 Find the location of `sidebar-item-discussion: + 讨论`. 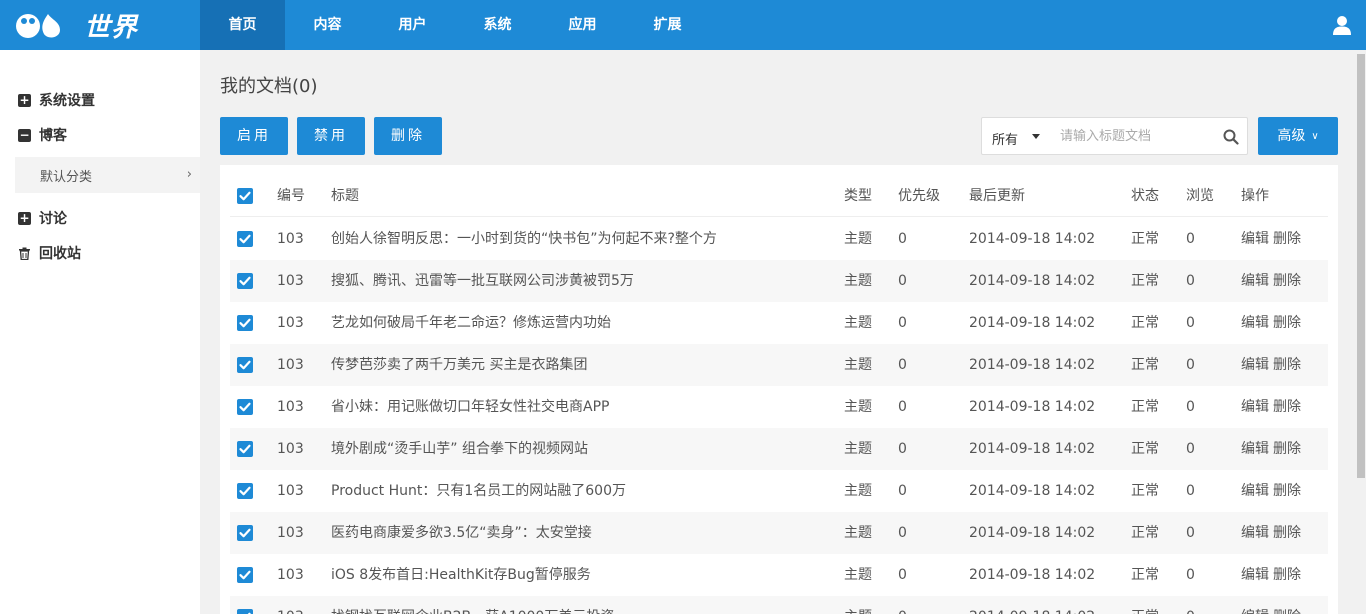

sidebar-item-discussion: + 讨论 is located at coordinates (42, 218).